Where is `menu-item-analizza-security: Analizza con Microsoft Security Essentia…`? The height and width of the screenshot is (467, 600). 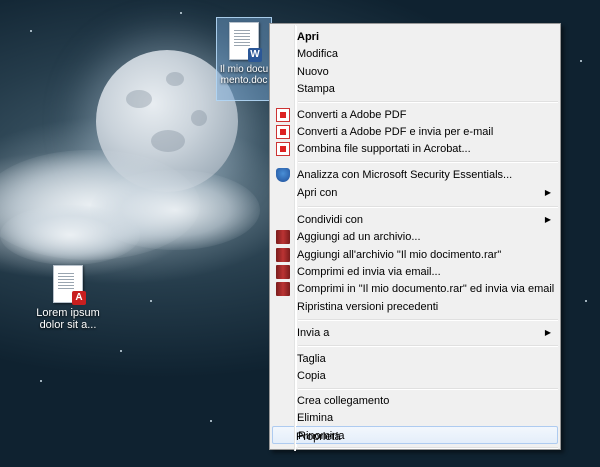
menu-item-analizza-security: Analizza con Microsoft Security Essentia… is located at coordinates (415, 175).